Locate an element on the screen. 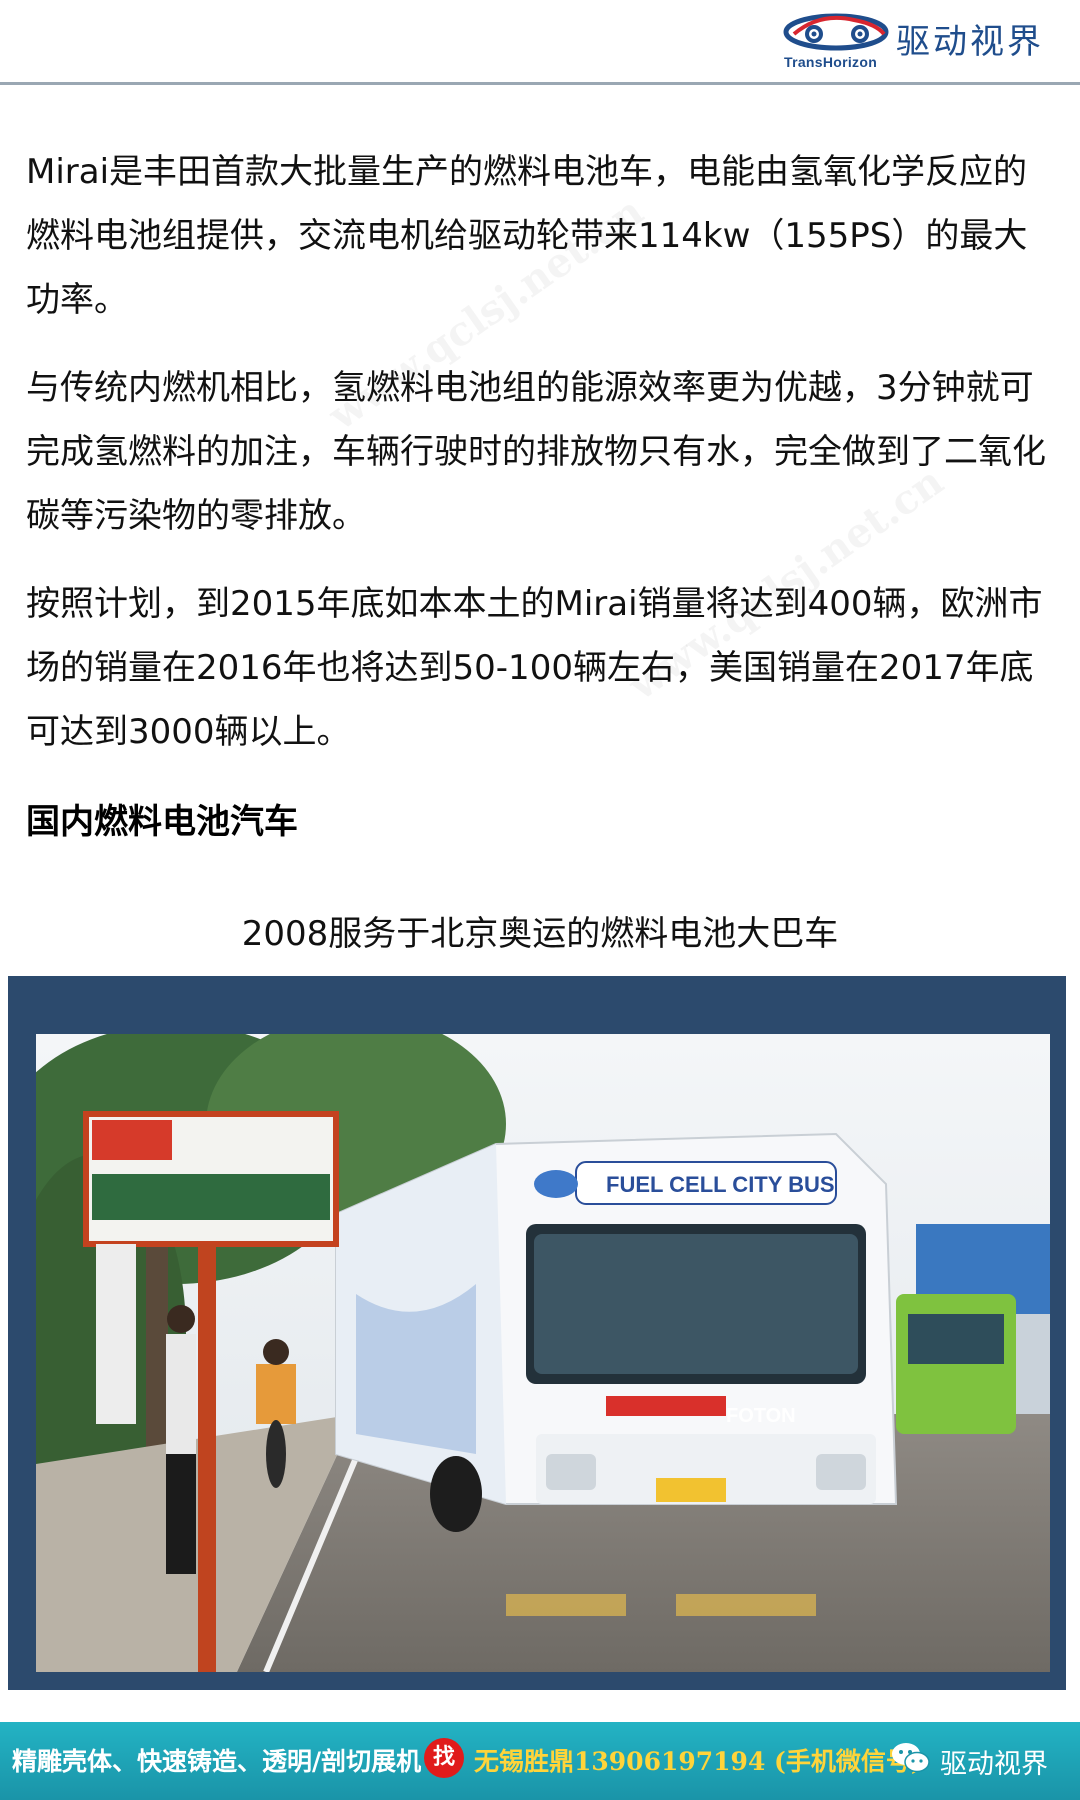 The height and width of the screenshot is (1800, 1080). footer-contact-text: 无锡胜鼎13906197194 (手机微信号) is located at coordinates (698, 1760).